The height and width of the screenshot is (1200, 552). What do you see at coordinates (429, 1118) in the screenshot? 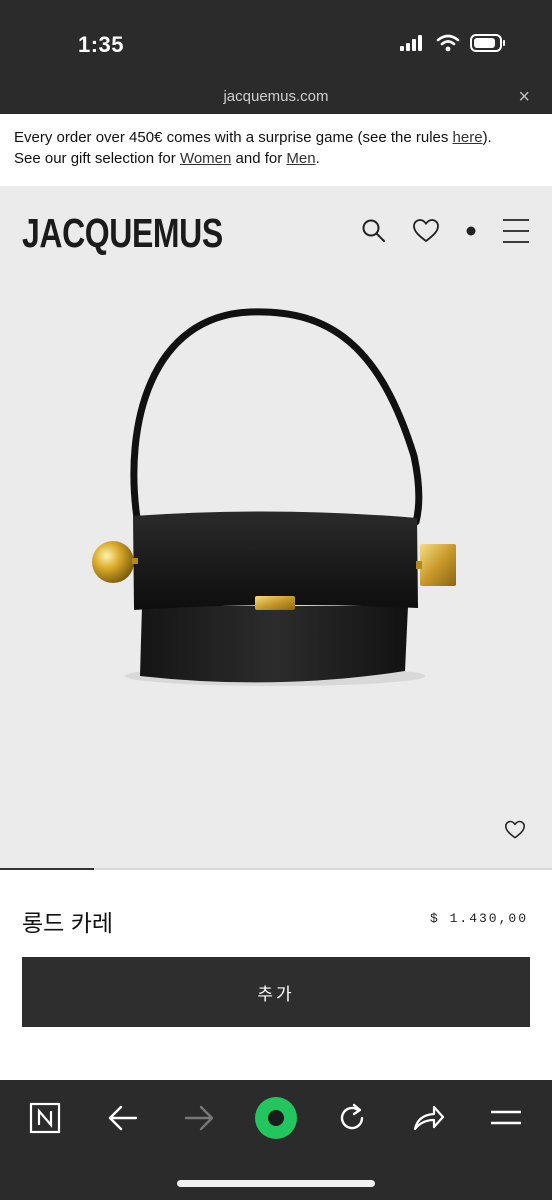
I see `share-icon` at bounding box center [429, 1118].